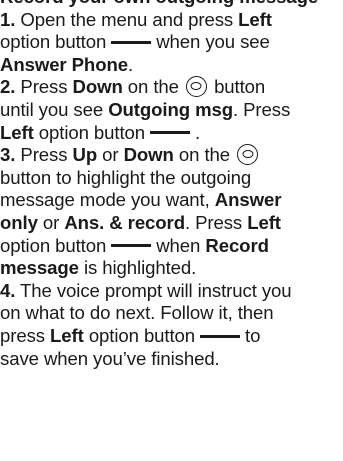 Image resolution: width=343 pixels, height=461 pixels. I want to click on step-number: 2., so click(8, 87).